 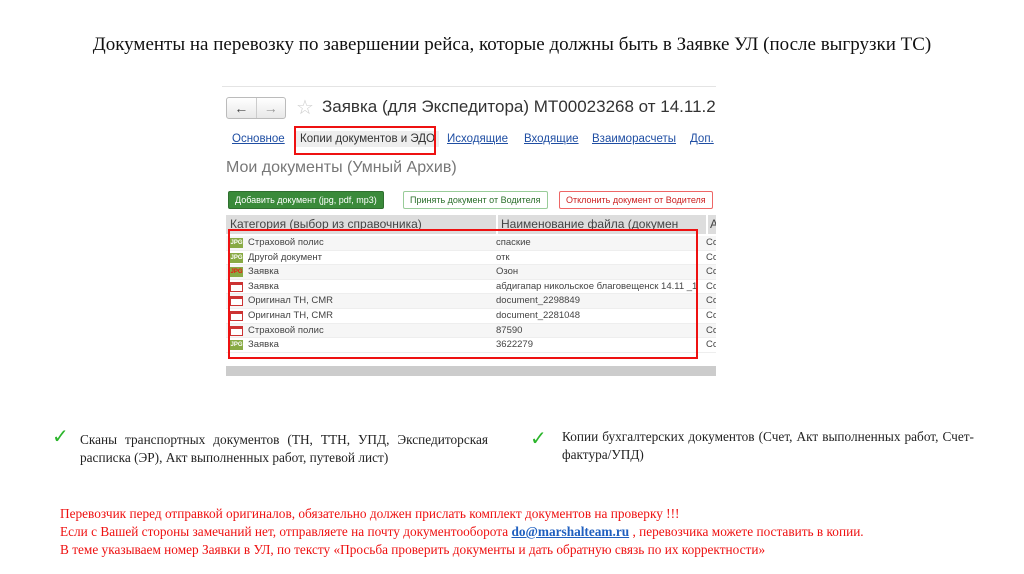 I want to click on nav-buttons: ← →, so click(x=256, y=108).